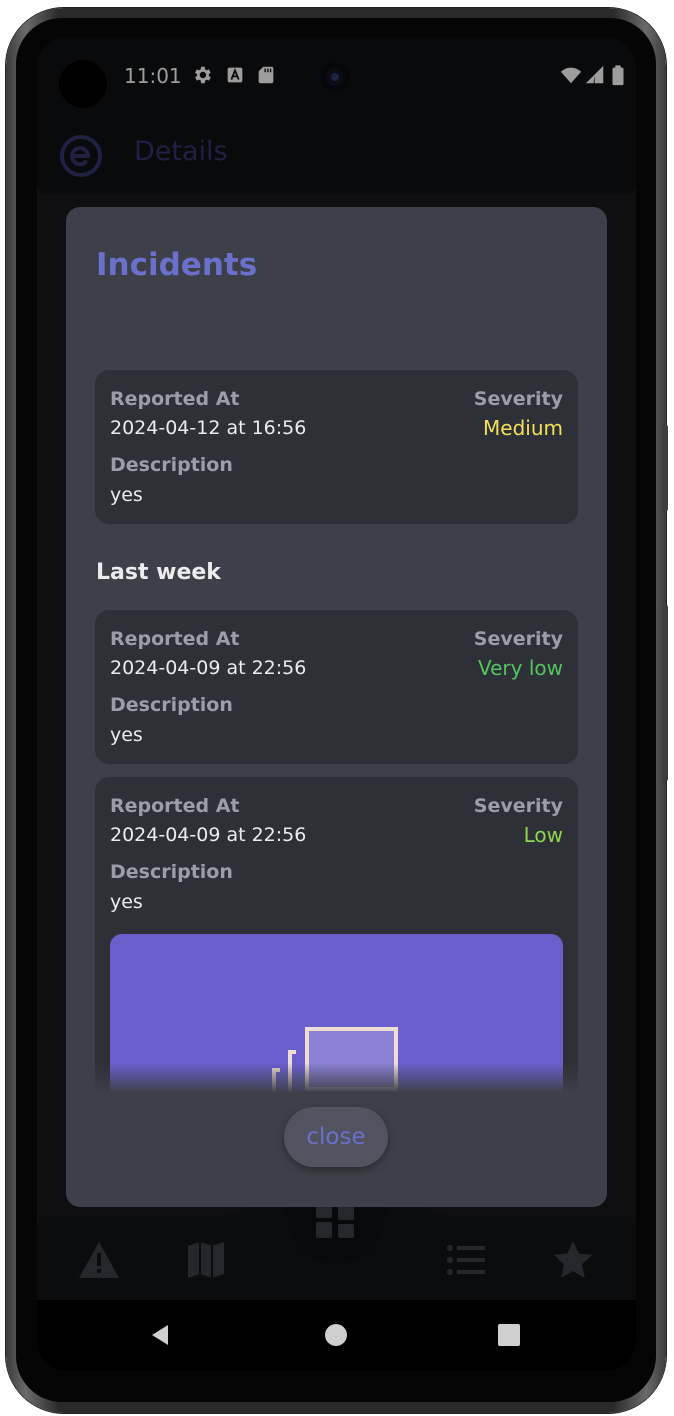 The height and width of the screenshot is (1416, 674). Describe the element at coordinates (161, 1335) in the screenshot. I see `back-icon` at that location.